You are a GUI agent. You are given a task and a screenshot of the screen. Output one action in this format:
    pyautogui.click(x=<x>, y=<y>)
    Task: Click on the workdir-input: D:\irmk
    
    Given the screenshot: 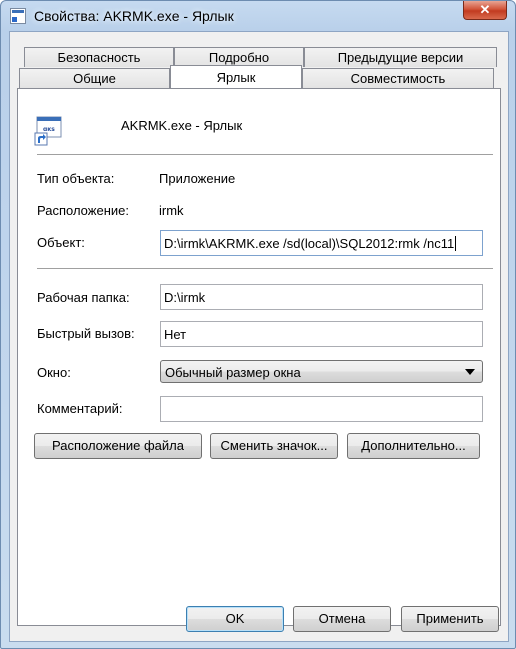 What is the action you would take?
    pyautogui.click(x=321, y=297)
    